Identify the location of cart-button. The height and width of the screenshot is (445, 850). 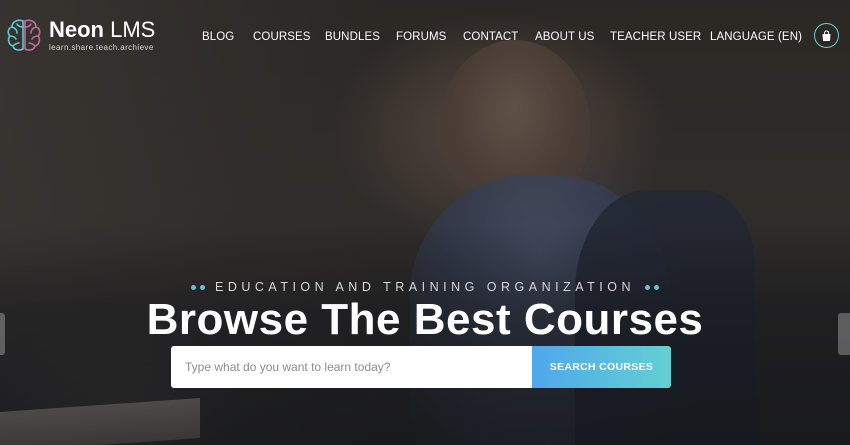
(826, 35).